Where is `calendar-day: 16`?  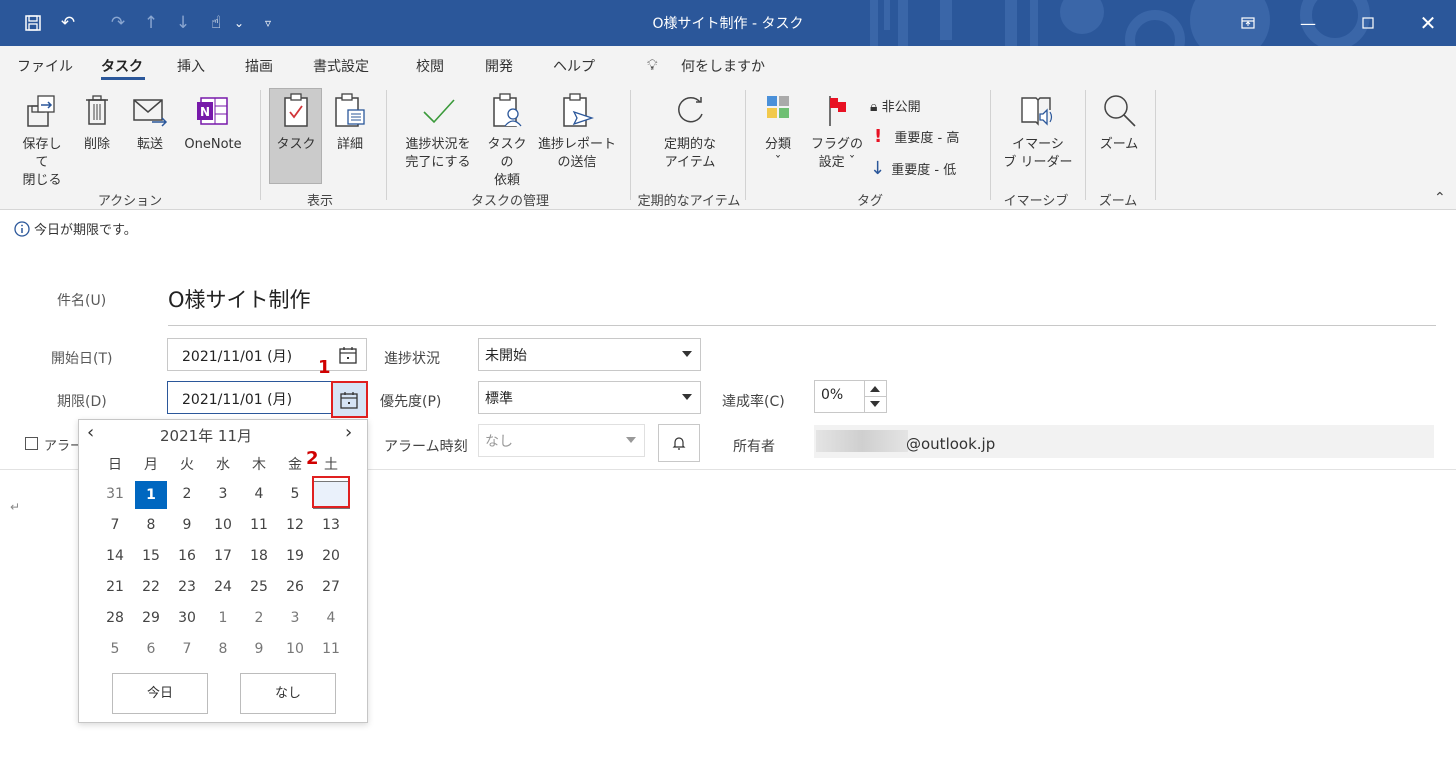
calendar-day: 16 is located at coordinates (187, 556).